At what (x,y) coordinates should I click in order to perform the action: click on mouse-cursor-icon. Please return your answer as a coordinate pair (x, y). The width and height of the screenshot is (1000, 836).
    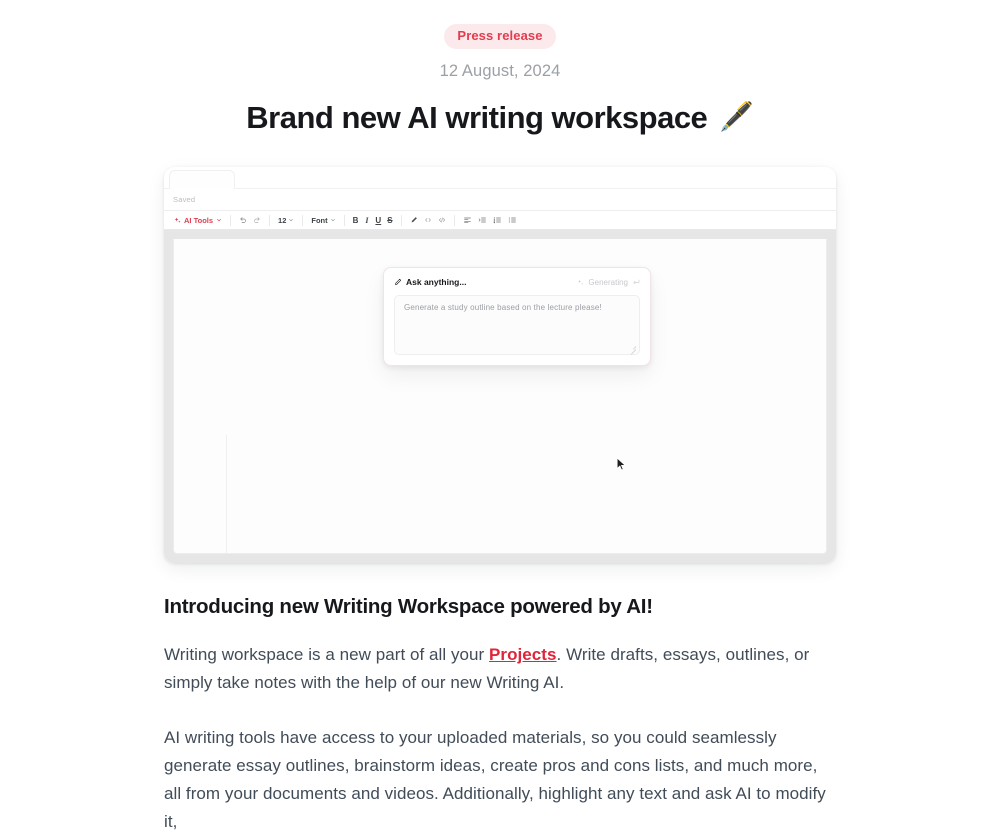
    Looking at the image, I should click on (621, 464).